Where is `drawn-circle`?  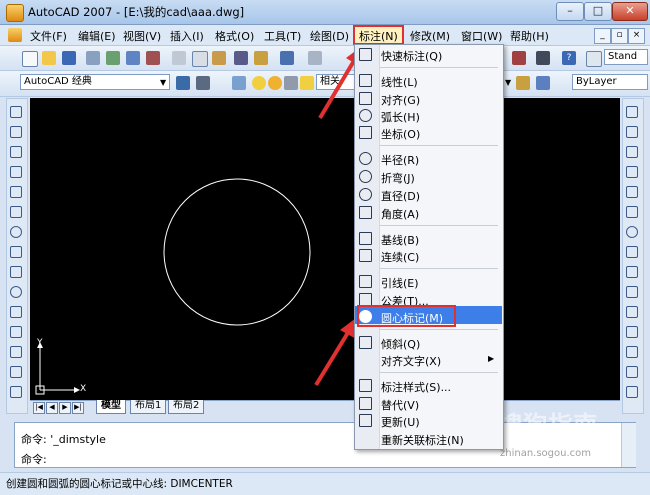 drawn-circle is located at coordinates (237, 252).